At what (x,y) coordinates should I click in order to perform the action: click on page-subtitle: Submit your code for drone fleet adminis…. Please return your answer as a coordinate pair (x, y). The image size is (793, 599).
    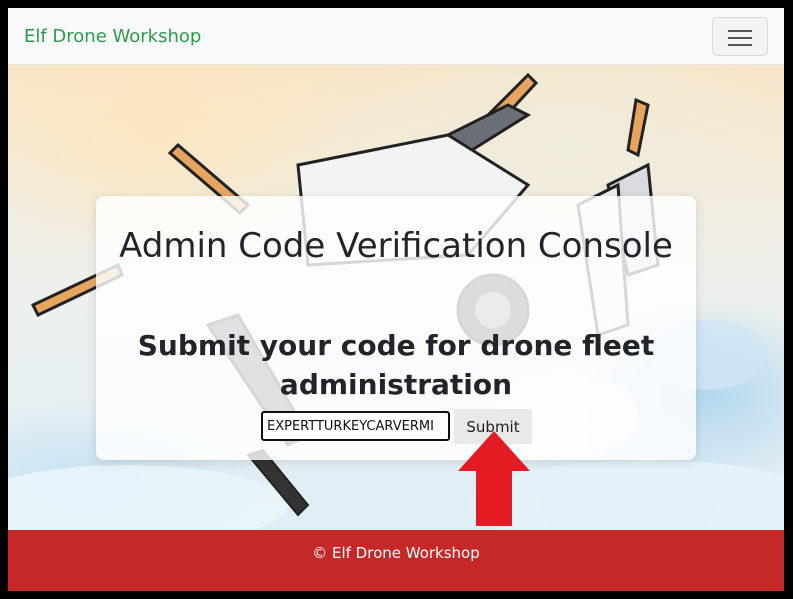
    Looking at the image, I should click on (396, 365).